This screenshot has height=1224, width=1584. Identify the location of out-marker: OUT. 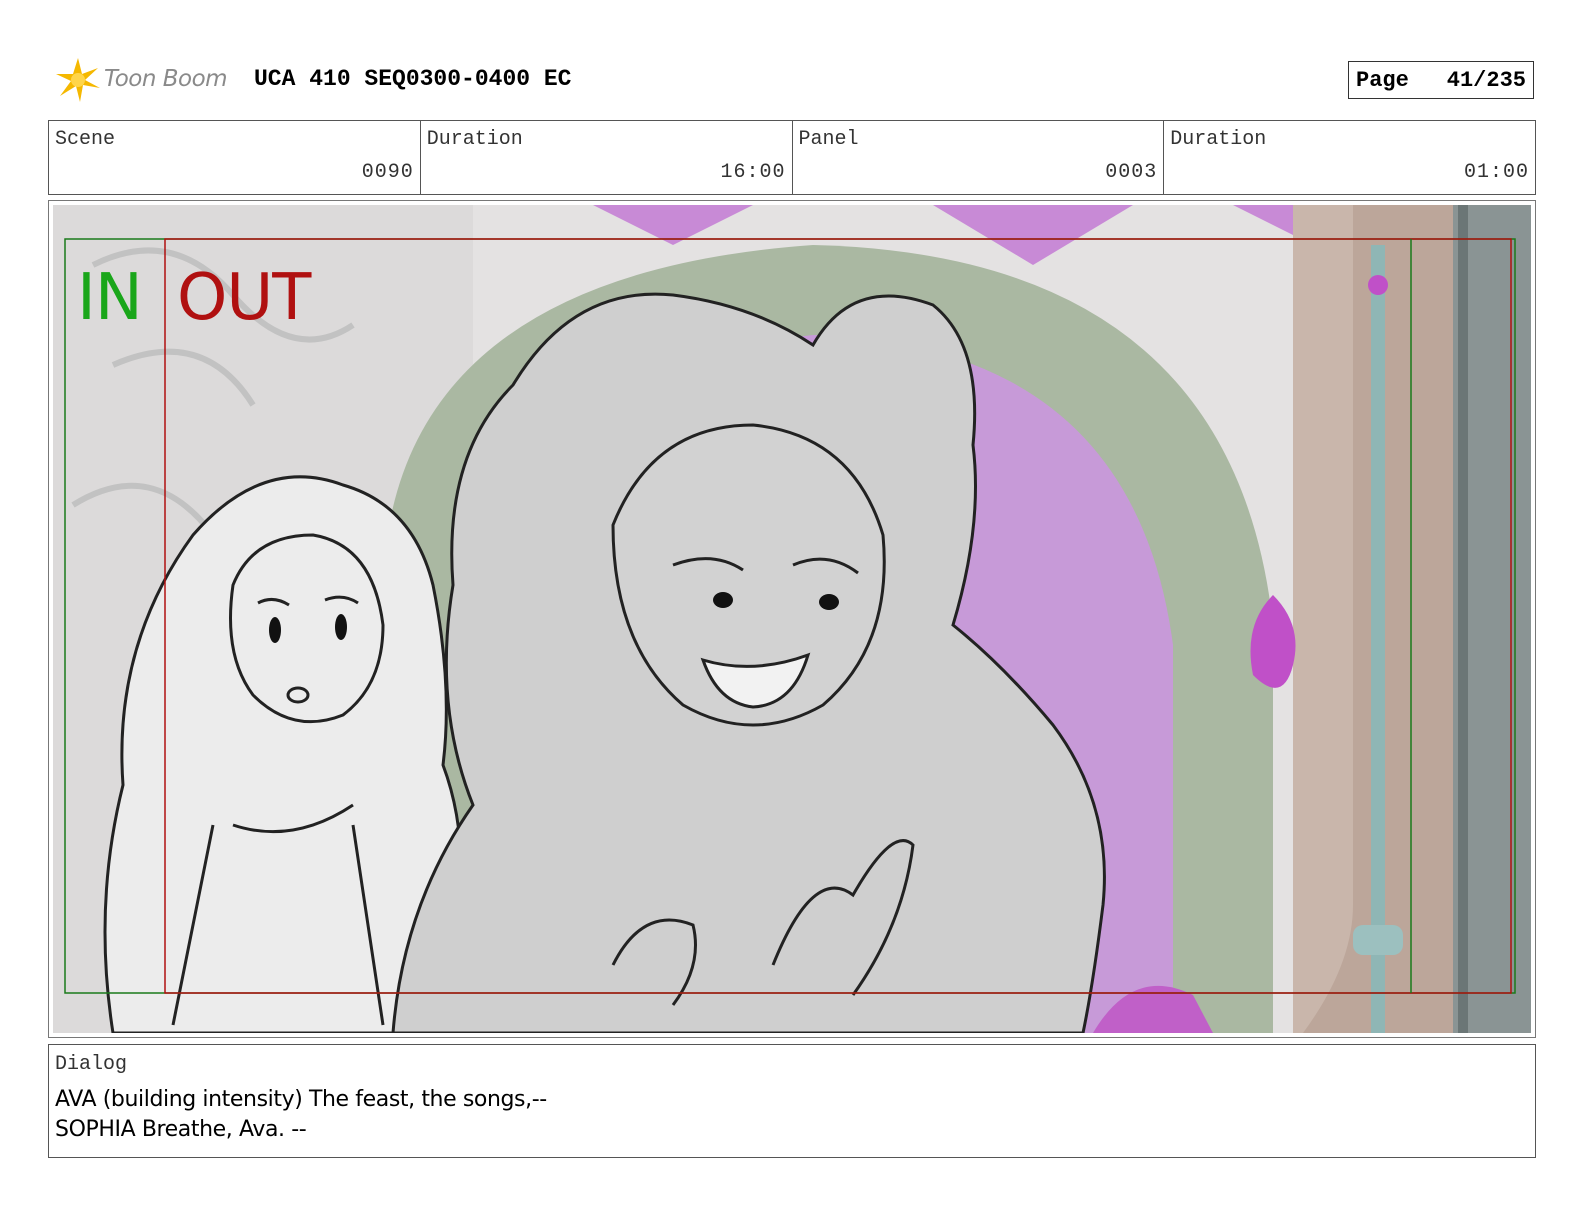
(244, 298).